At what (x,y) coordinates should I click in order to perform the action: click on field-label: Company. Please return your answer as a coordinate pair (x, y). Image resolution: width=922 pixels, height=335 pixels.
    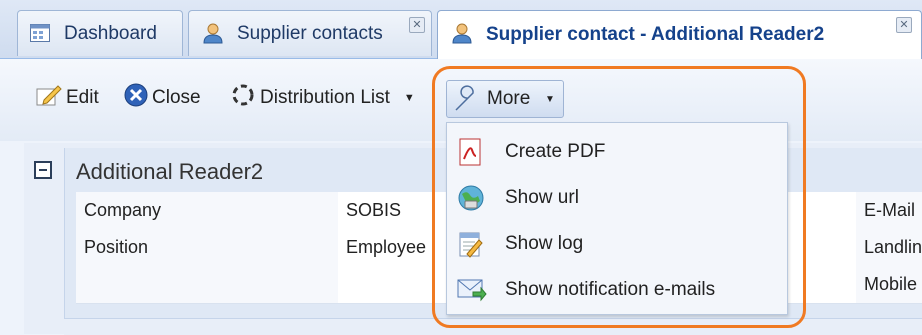
    Looking at the image, I should click on (207, 210).